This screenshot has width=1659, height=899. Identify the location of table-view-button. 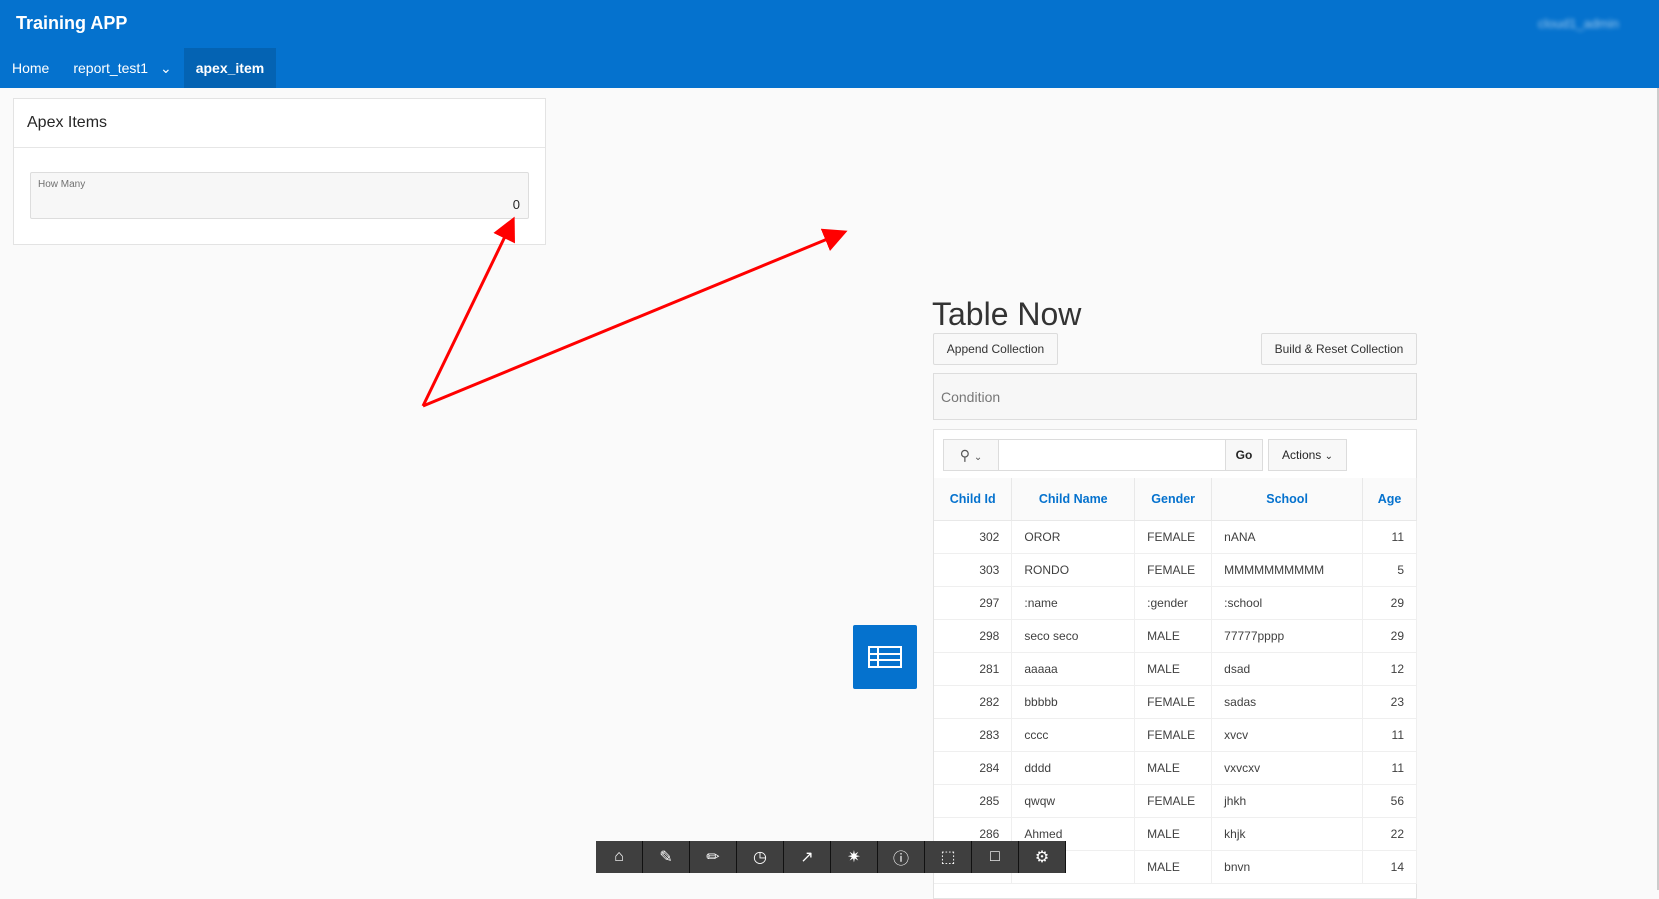
(885, 657).